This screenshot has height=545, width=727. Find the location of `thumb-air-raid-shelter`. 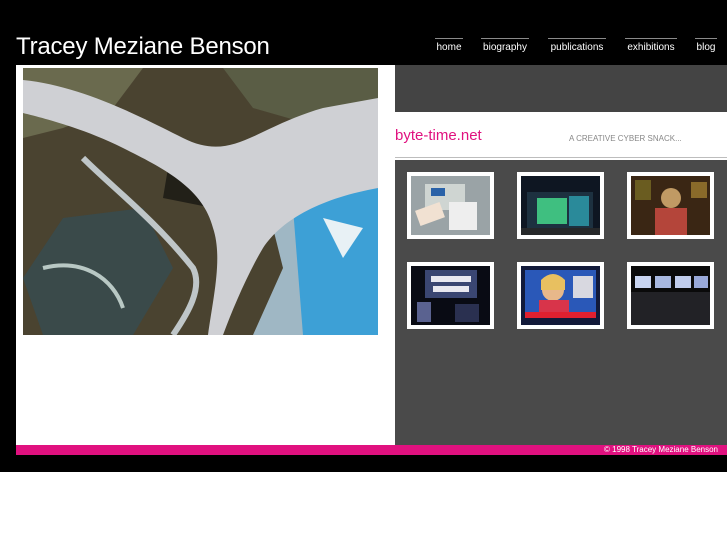

thumb-air-raid-shelter is located at coordinates (450, 295).